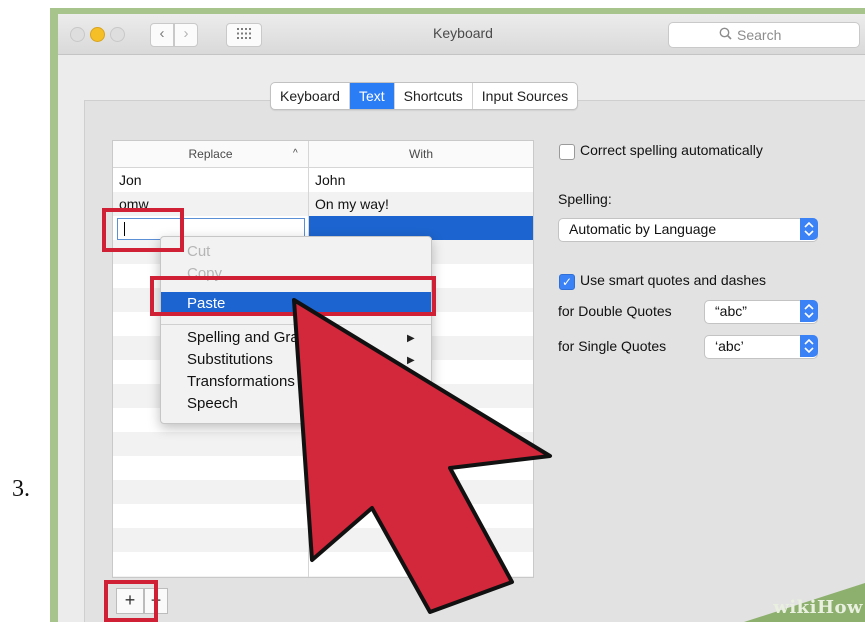 The height and width of the screenshot is (622, 865). I want to click on minimize-button, so click(97, 34).